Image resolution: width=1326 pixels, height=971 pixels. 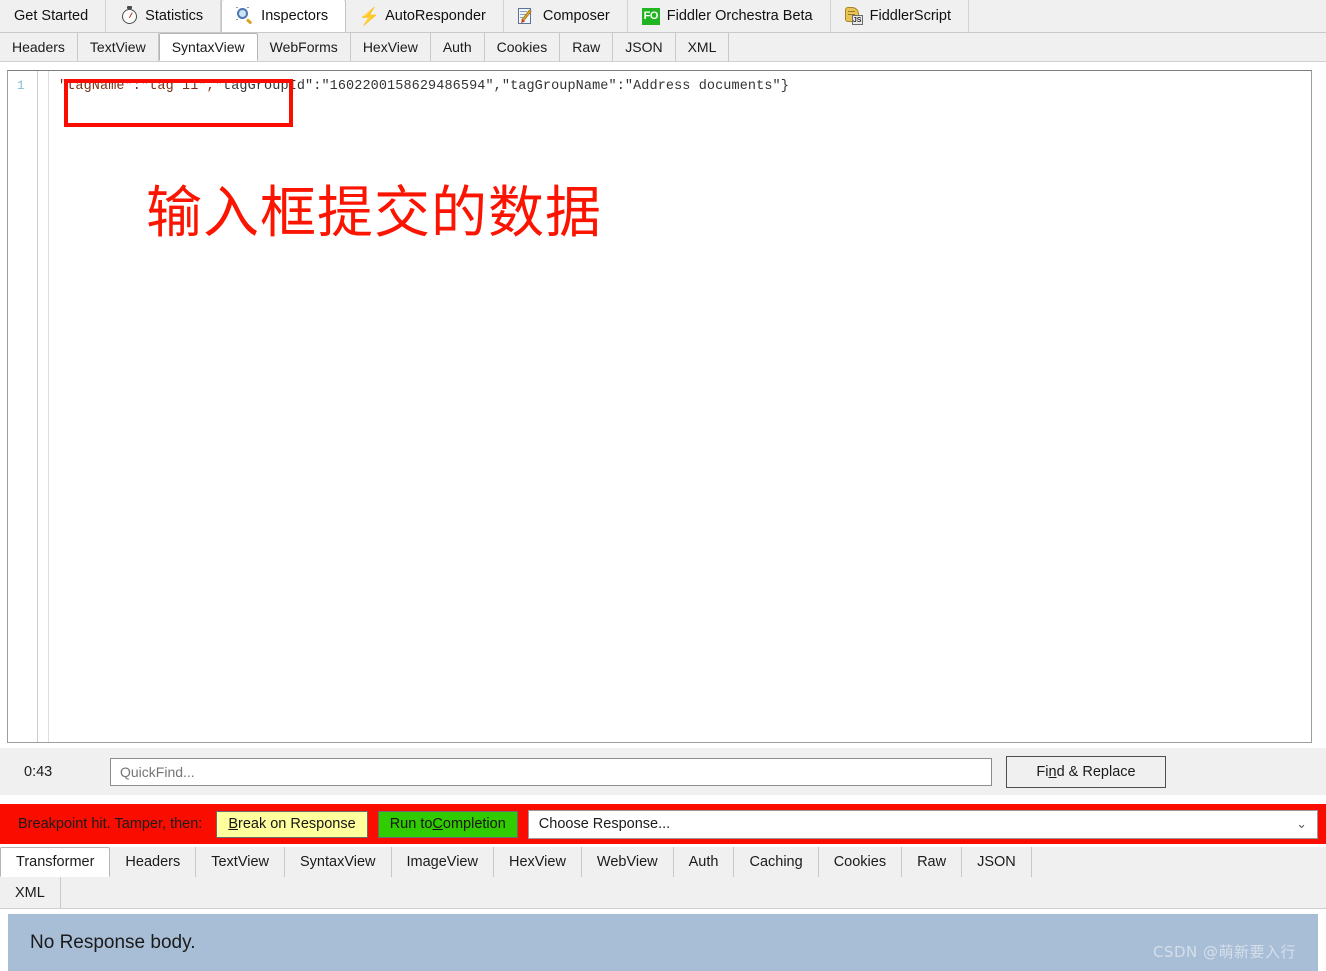 I want to click on response-tab-caching: Caching, so click(x=776, y=862).